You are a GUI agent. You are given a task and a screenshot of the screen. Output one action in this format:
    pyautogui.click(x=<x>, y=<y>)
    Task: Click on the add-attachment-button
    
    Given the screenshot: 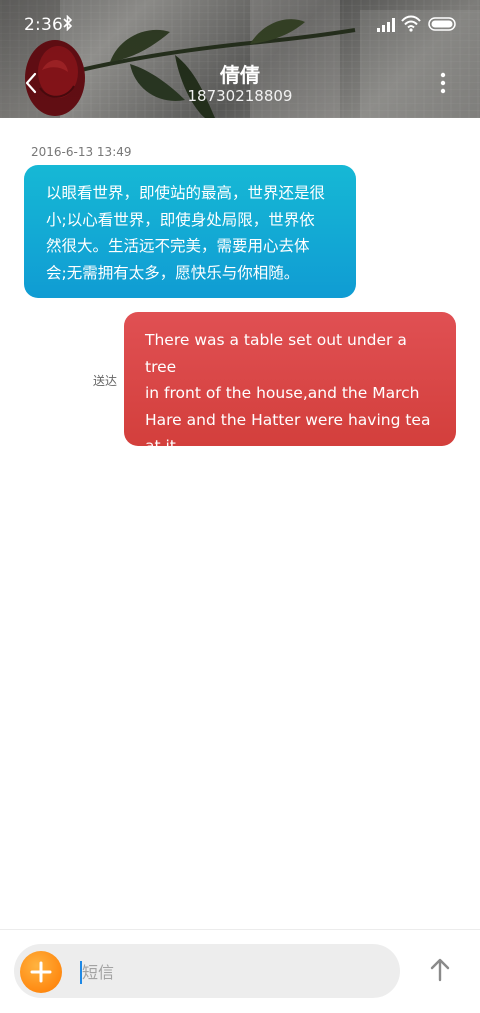 What is the action you would take?
    pyautogui.click(x=41, y=972)
    